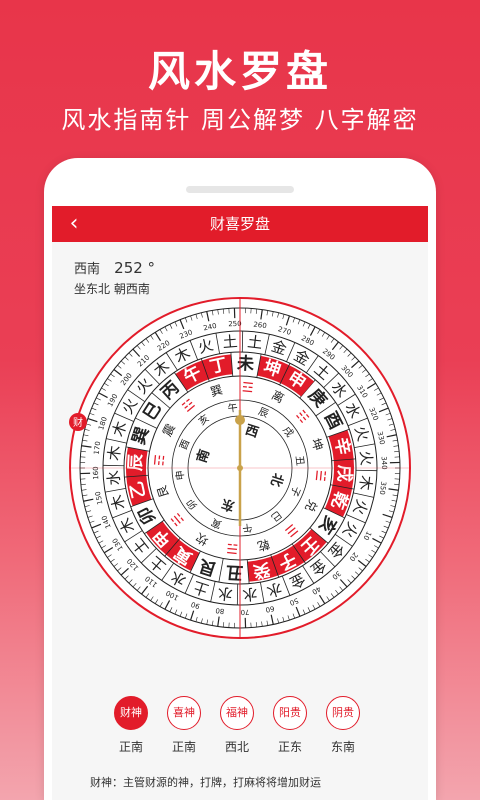  I want to click on degree-label: 70, so click(244, 612).